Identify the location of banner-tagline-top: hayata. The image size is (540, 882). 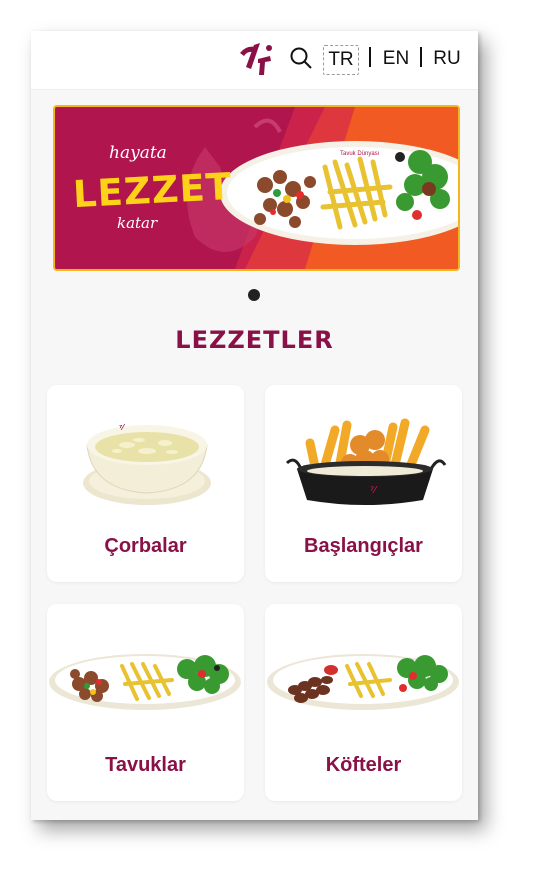
(138, 153).